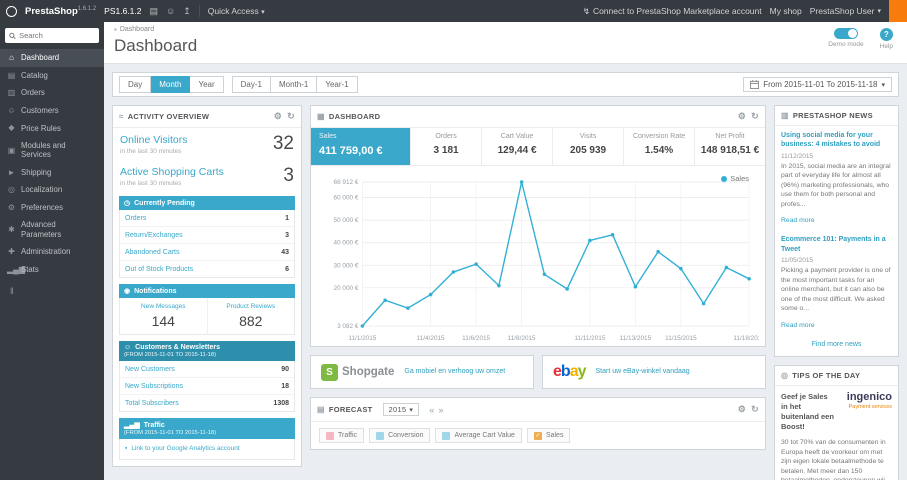 This screenshot has height=480, width=907. I want to click on forecast-year-select: 2015 ▾, so click(401, 409).